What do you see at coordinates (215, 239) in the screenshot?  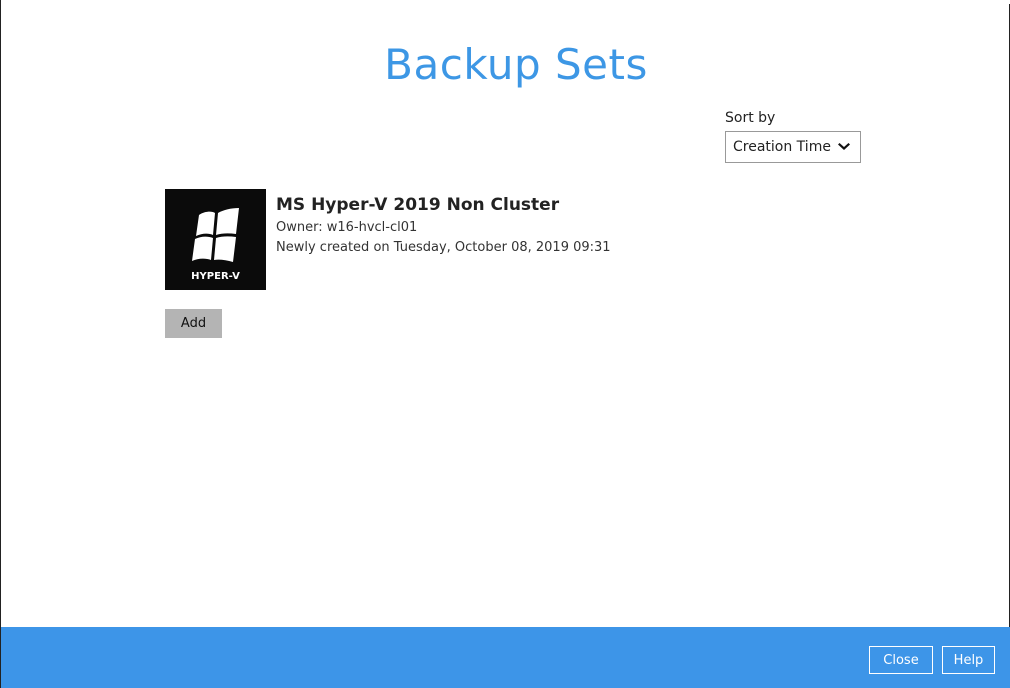 I see `hyper-v-logo: HYPER-V` at bounding box center [215, 239].